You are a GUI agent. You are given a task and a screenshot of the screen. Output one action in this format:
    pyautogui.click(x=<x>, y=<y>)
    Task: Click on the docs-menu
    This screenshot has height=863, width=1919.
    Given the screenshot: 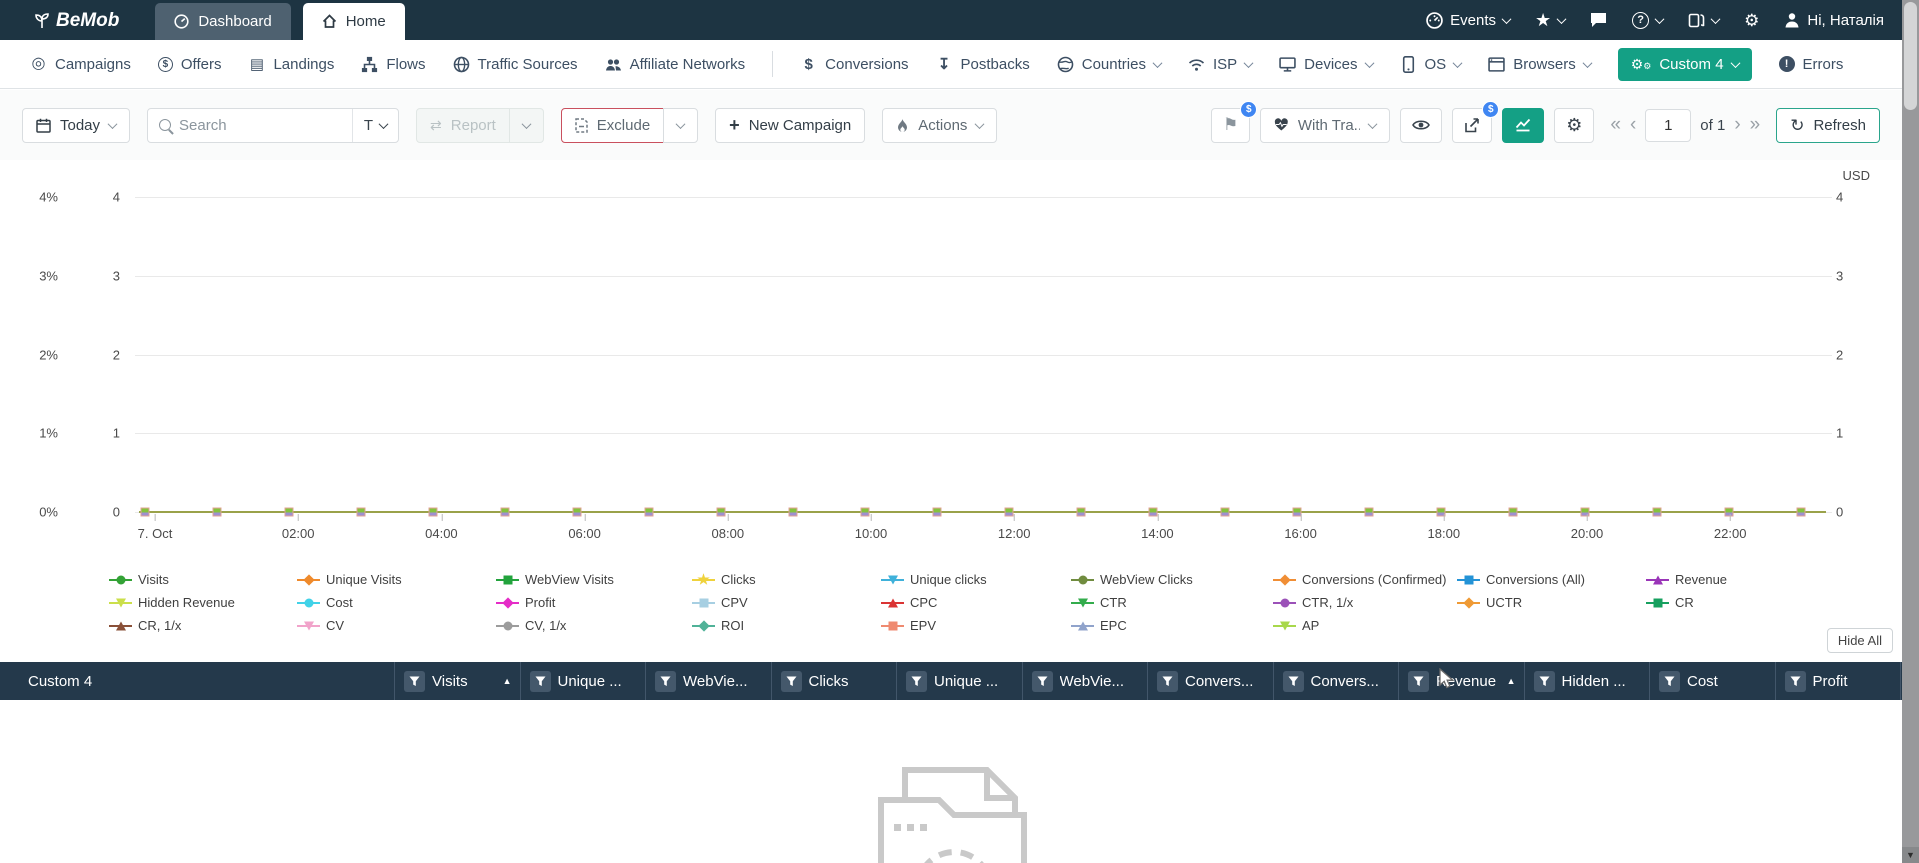 What is the action you would take?
    pyautogui.click(x=1704, y=20)
    